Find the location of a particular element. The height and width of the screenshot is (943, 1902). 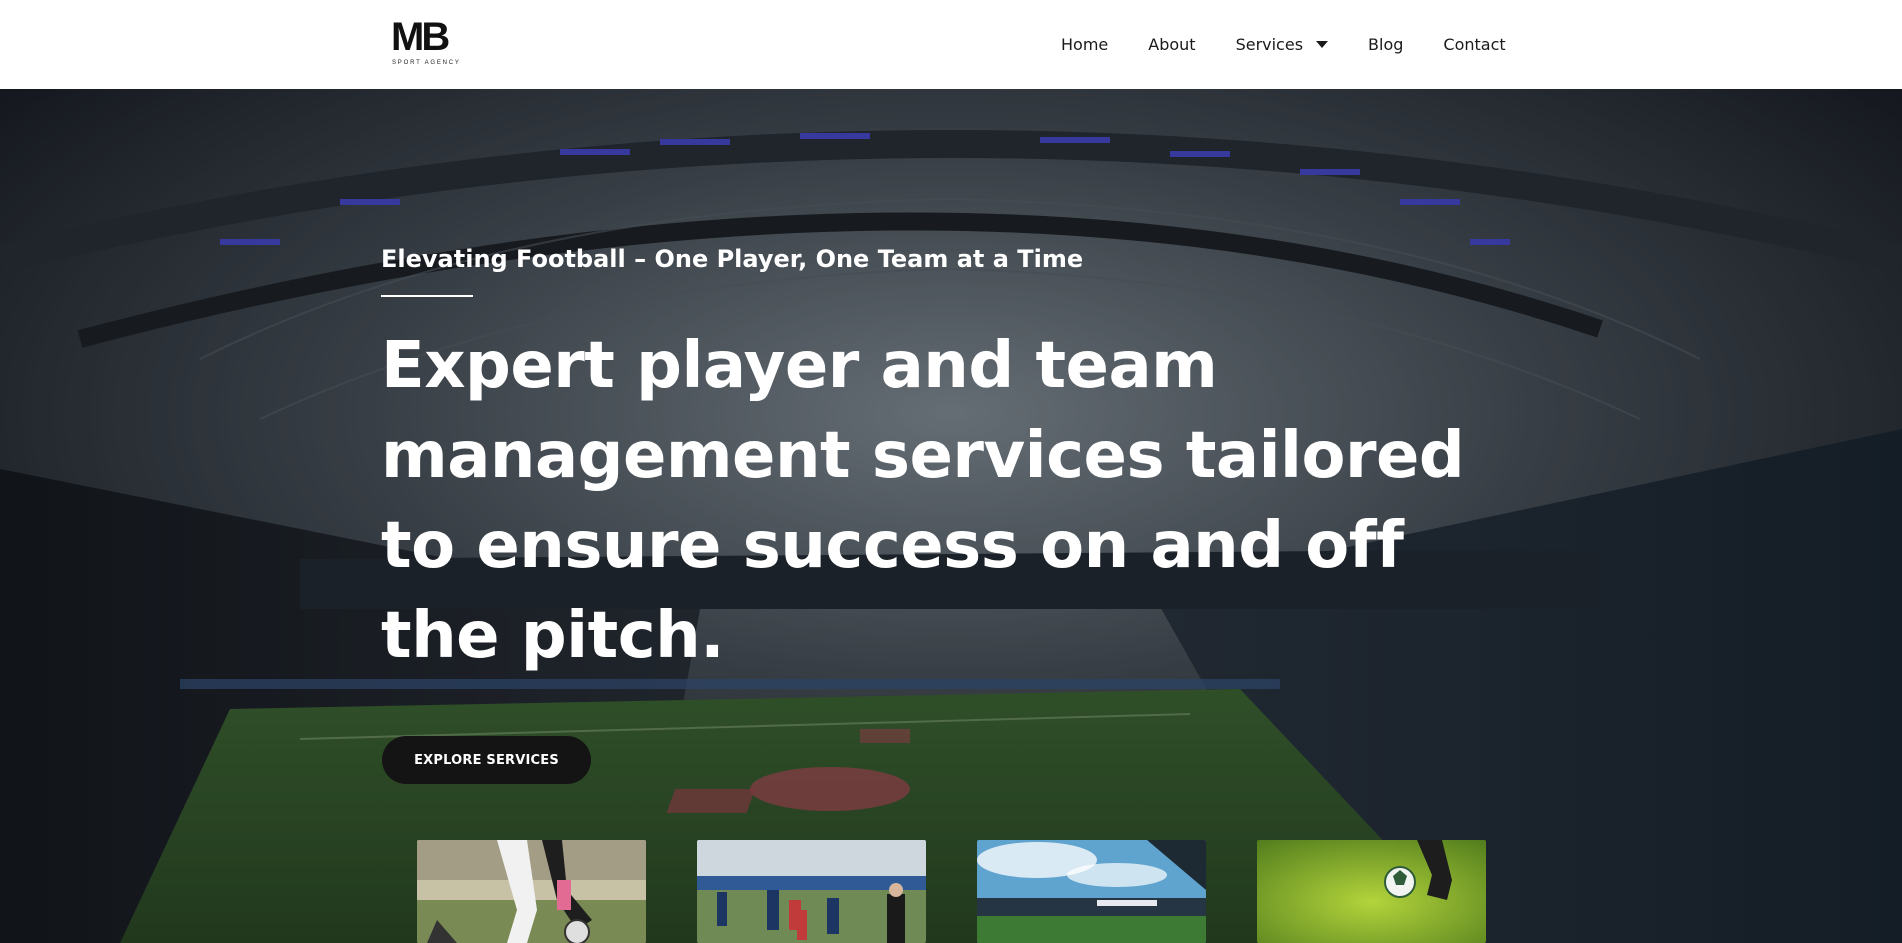

legs-kicking-ball-image is located at coordinates (531, 891).